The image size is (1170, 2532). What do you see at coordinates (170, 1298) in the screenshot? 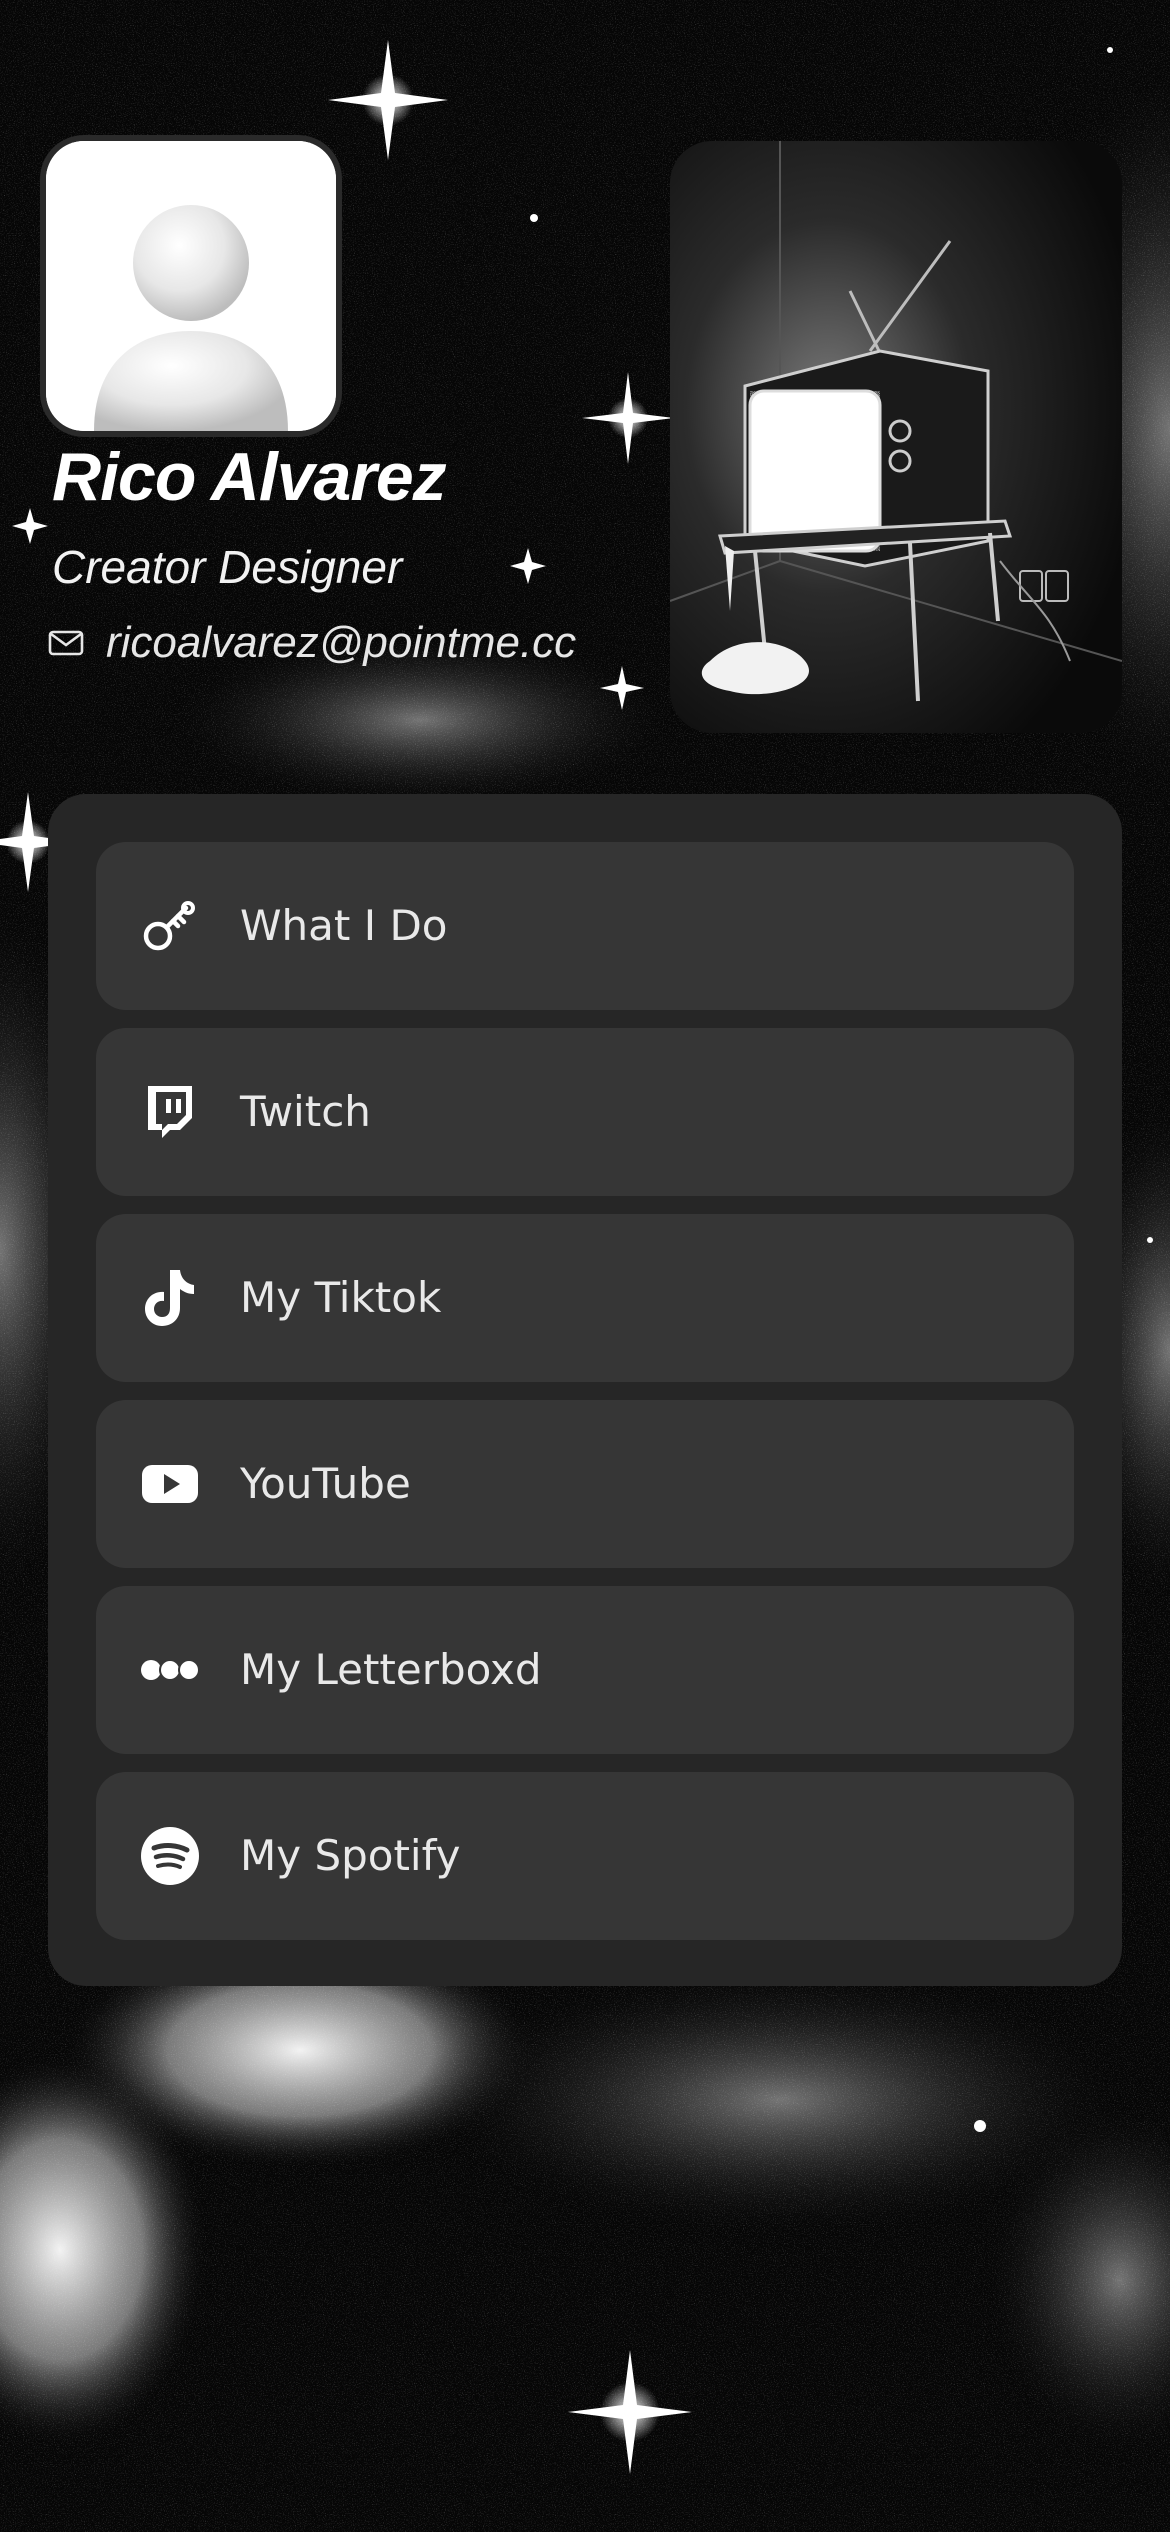
I see `tiktok-icon` at bounding box center [170, 1298].